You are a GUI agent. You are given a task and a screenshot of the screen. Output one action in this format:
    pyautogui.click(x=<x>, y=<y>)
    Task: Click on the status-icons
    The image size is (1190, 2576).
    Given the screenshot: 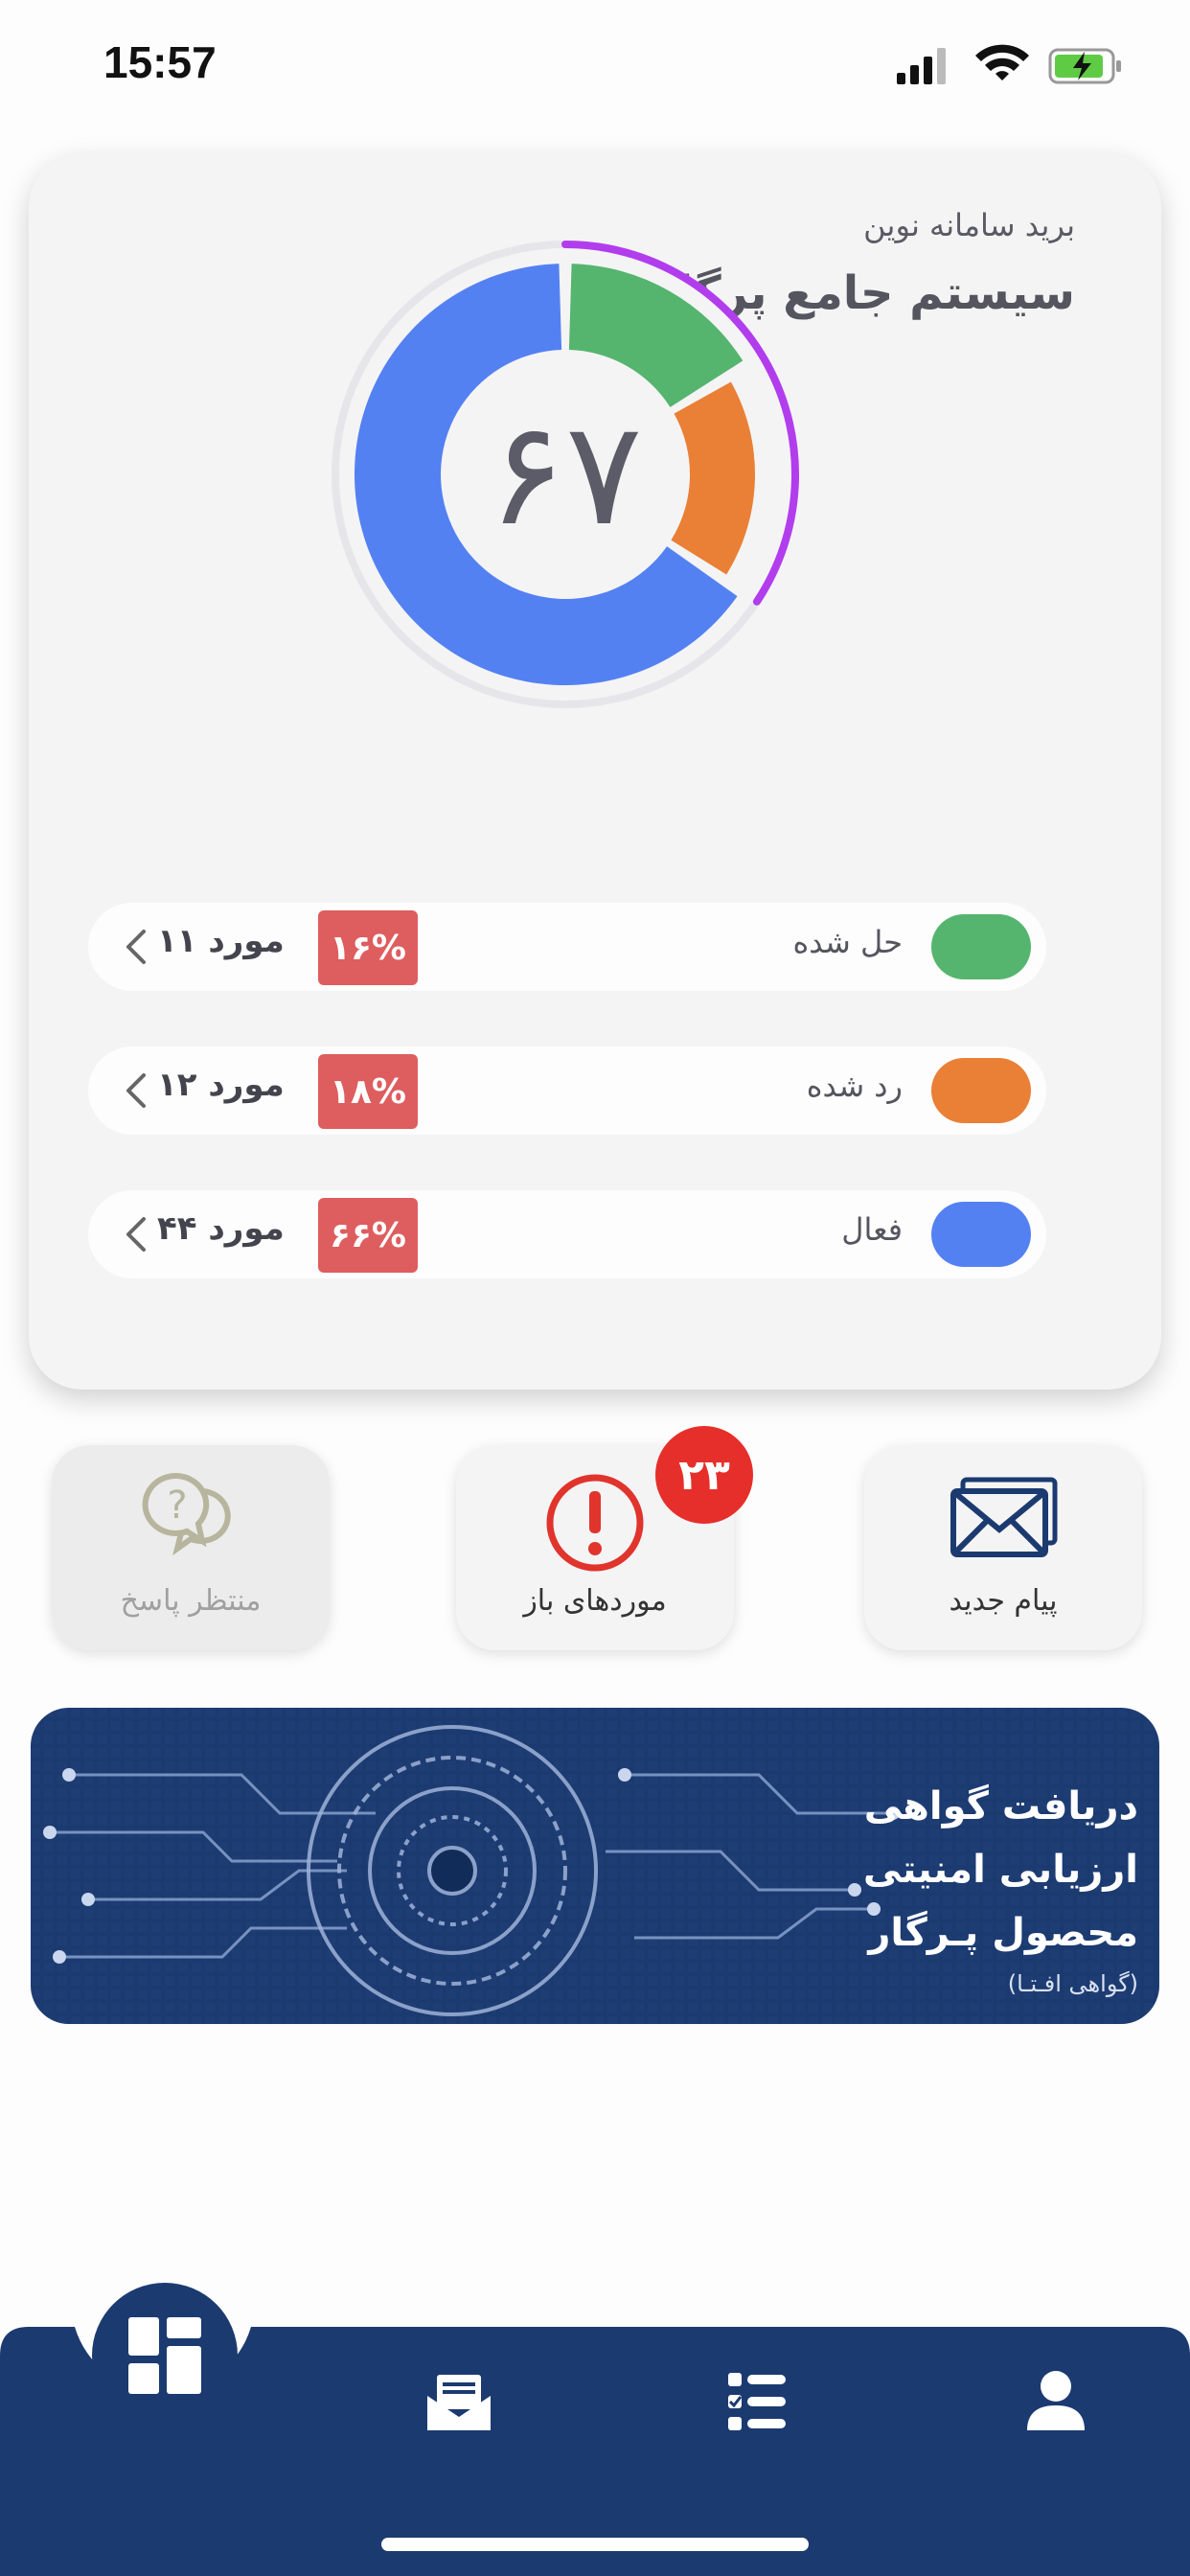 What is the action you would take?
    pyautogui.click(x=1012, y=65)
    